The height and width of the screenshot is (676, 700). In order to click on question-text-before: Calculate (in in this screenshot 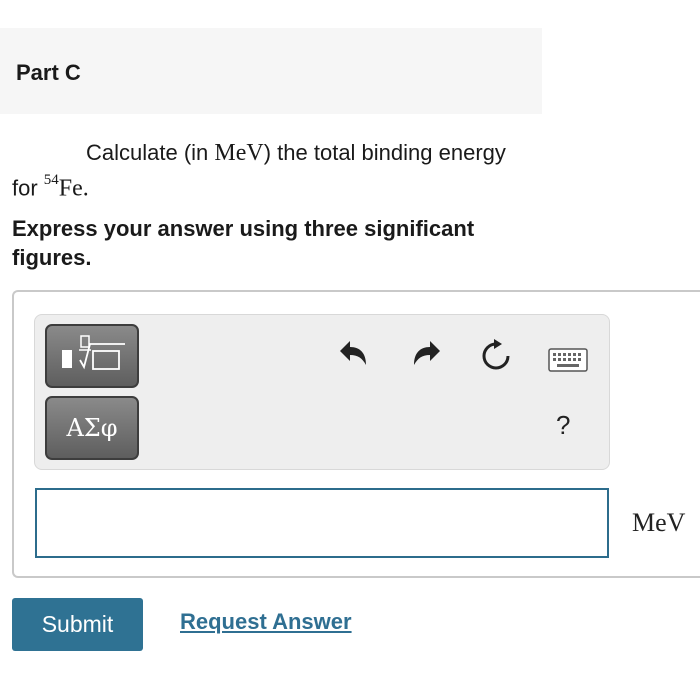, I will do `click(150, 152)`.